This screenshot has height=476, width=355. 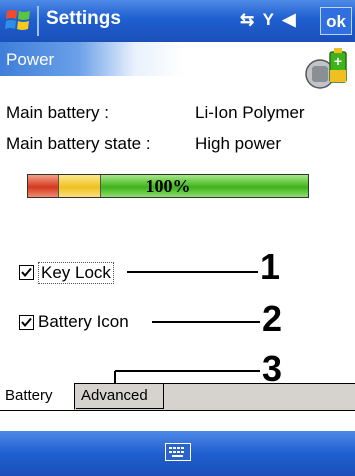 I want to click on keyboard-keys, so click(x=176, y=452).